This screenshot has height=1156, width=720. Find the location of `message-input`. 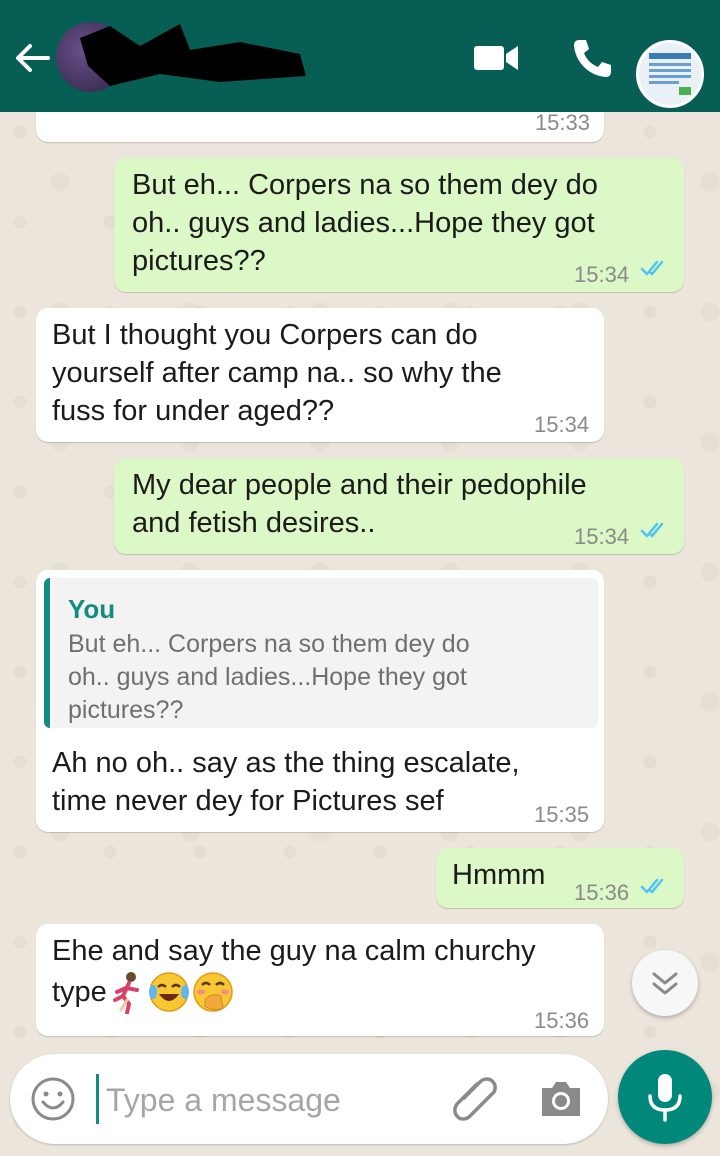

message-input is located at coordinates (276, 1100).